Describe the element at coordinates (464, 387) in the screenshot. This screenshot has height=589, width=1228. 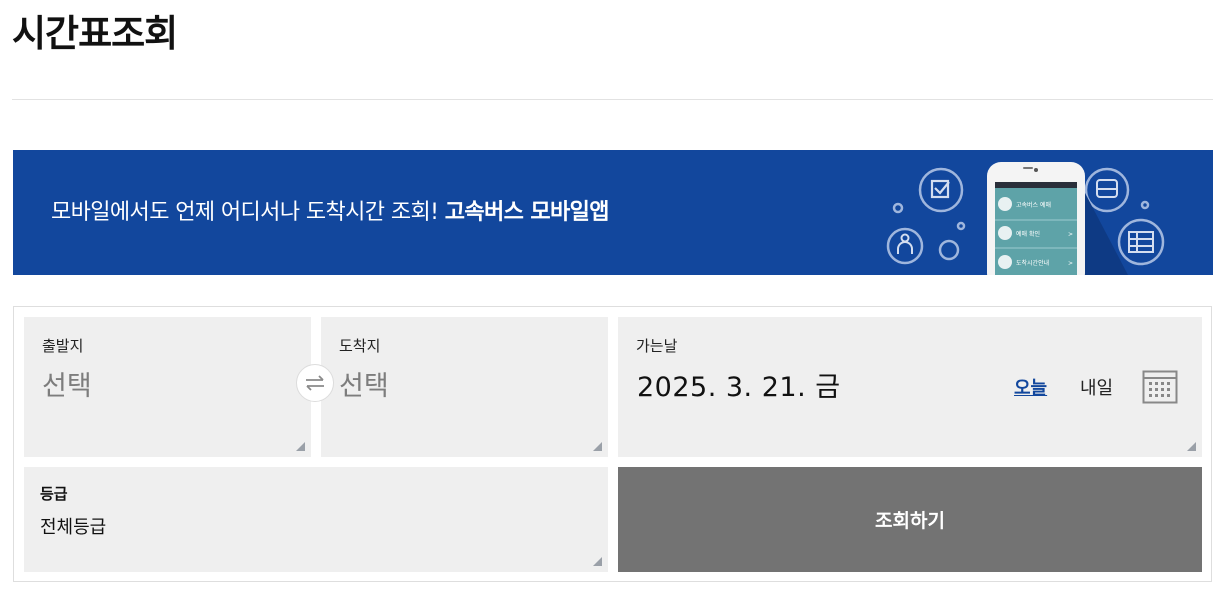
I see `arrival-select: 도착지 선택` at that location.